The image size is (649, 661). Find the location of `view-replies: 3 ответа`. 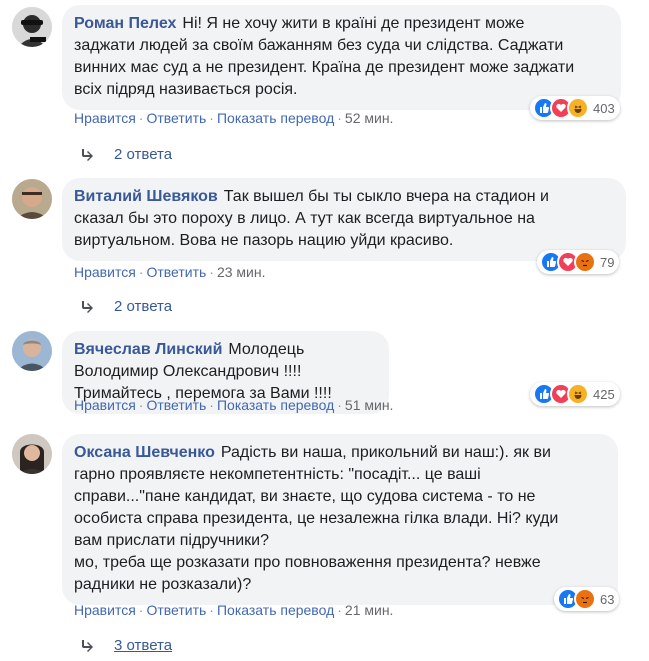

view-replies: 3 ответа is located at coordinates (126, 645).